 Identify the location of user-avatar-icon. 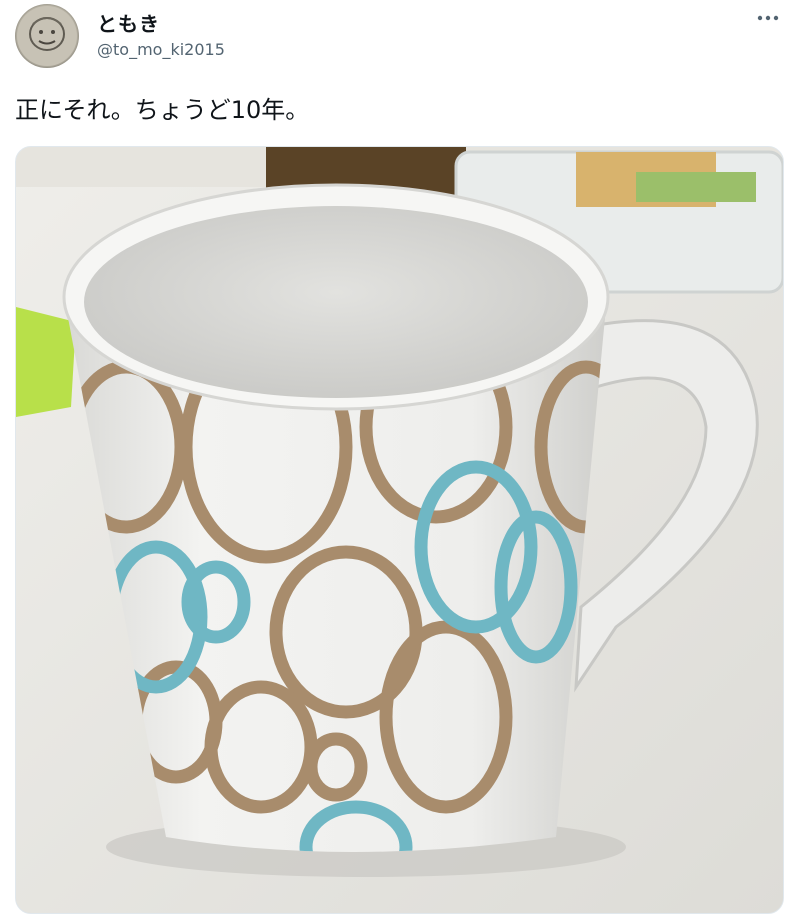
(47, 36).